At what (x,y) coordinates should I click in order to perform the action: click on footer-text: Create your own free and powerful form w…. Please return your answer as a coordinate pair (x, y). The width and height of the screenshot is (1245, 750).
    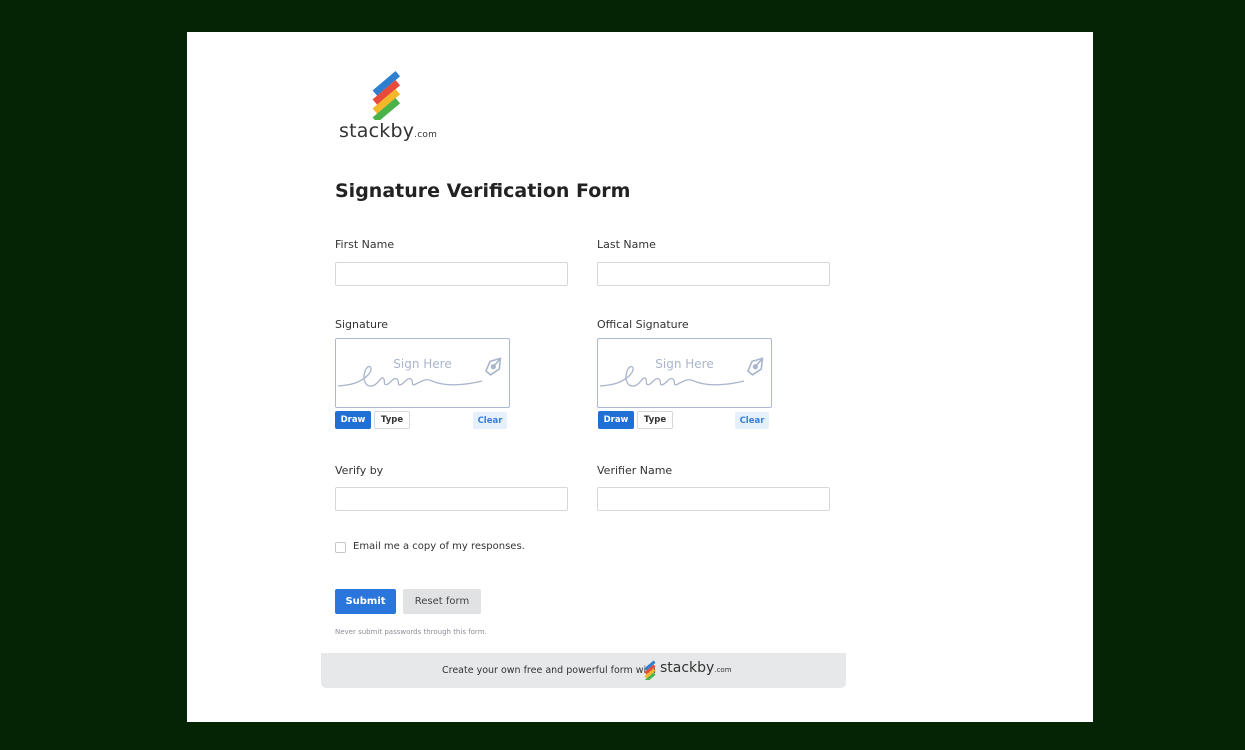
    Looking at the image, I should click on (549, 670).